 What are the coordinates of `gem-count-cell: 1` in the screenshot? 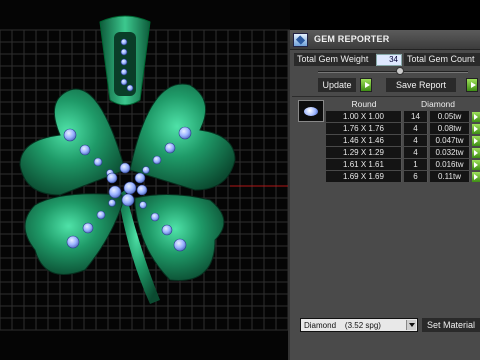 It's located at (416, 164).